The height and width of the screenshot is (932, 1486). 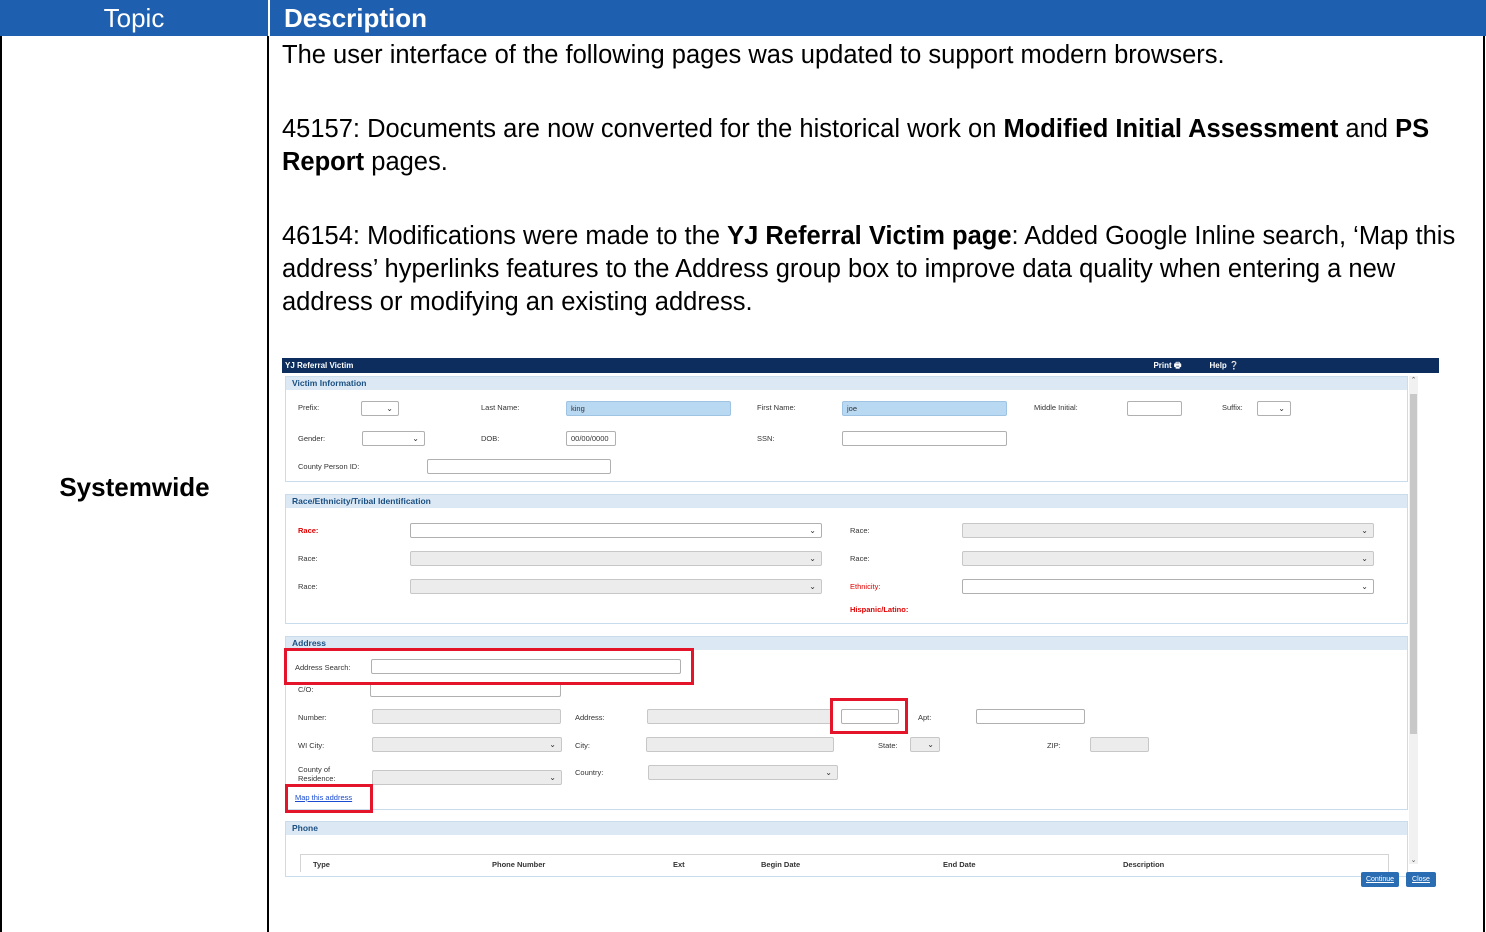 What do you see at coordinates (865, 586) in the screenshot?
I see `ethnicity-label: Ethnicity:` at bounding box center [865, 586].